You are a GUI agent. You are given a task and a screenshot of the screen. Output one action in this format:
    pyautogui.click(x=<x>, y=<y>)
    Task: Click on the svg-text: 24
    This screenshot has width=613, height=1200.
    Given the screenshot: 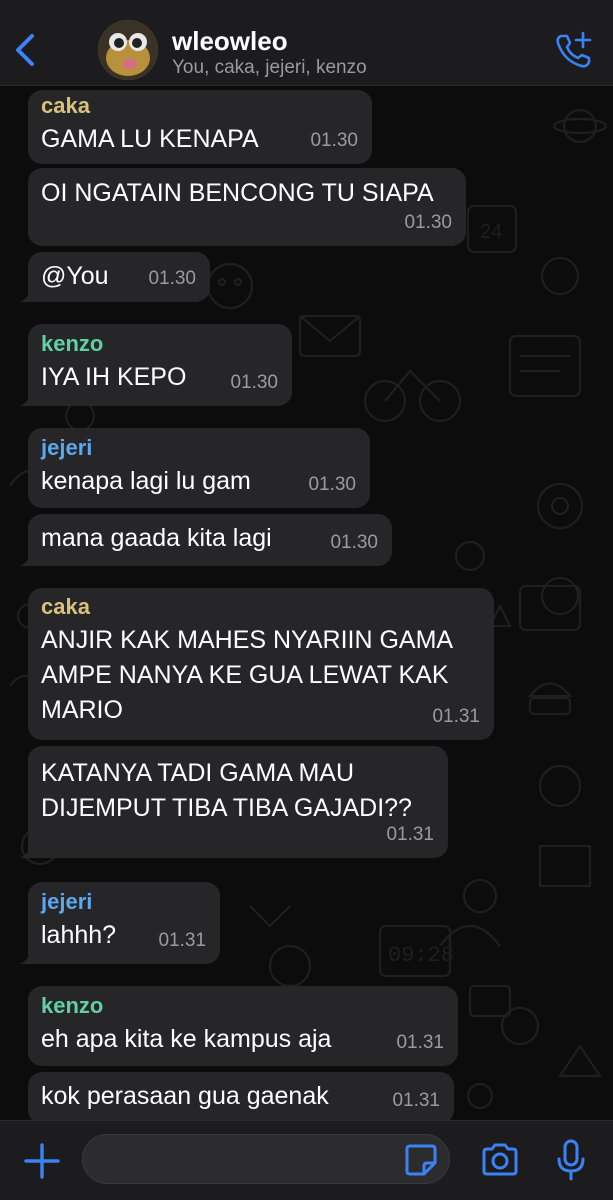 What is the action you would take?
    pyautogui.click(x=491, y=232)
    